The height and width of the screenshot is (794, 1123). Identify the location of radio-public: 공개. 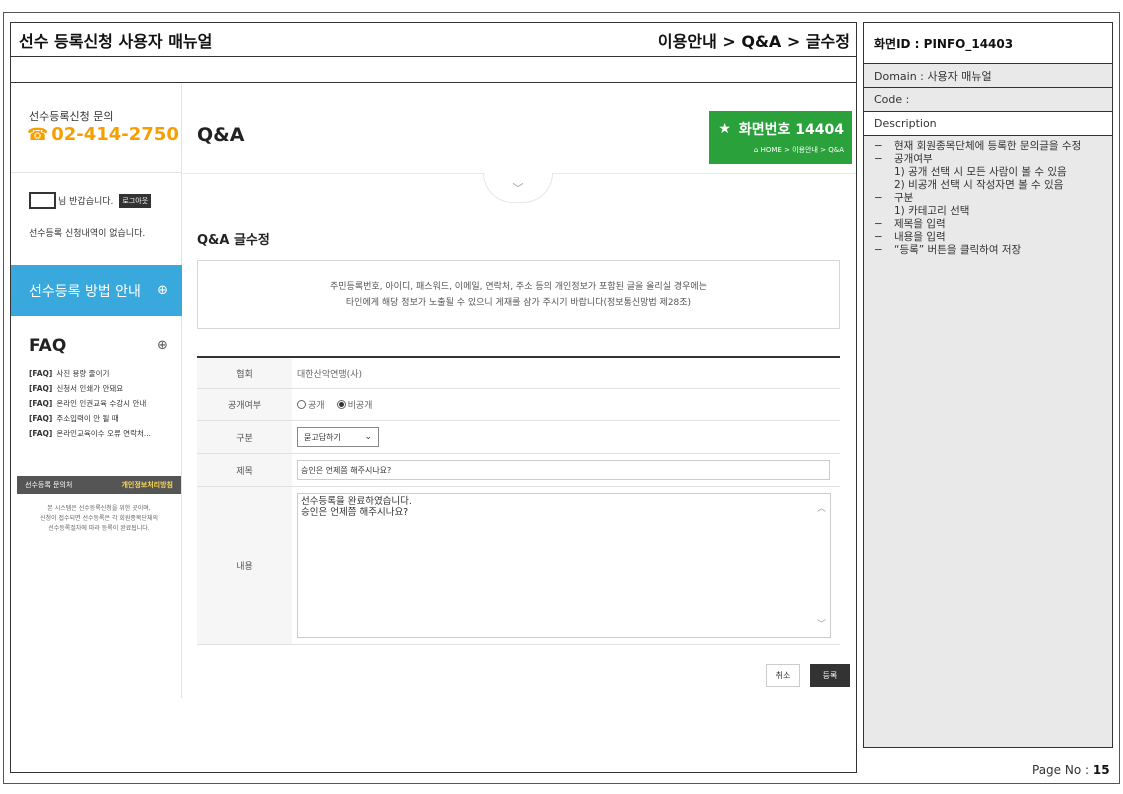
(311, 404).